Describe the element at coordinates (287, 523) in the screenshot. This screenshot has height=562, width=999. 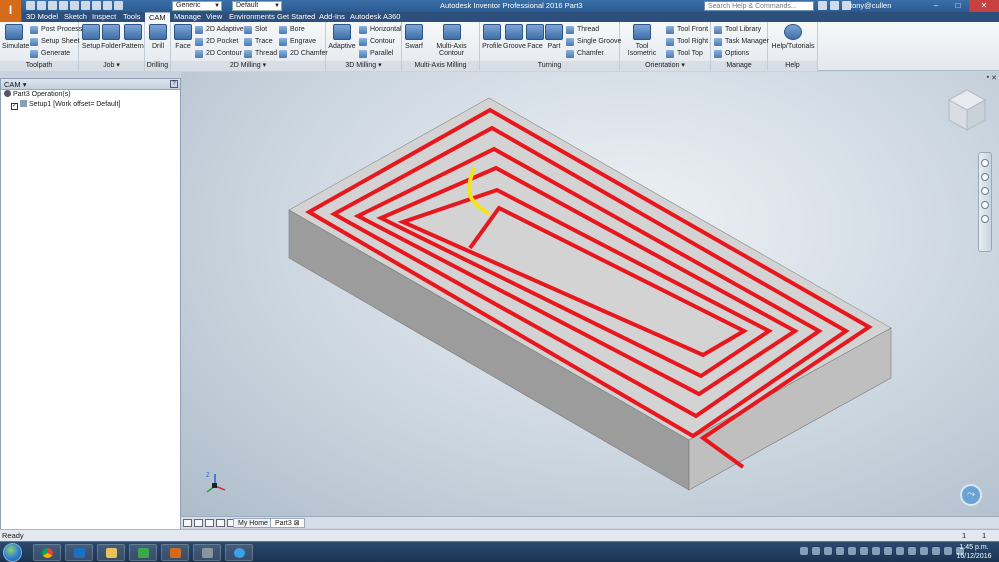
I see `tab-part3: Part3 ⊠` at that location.